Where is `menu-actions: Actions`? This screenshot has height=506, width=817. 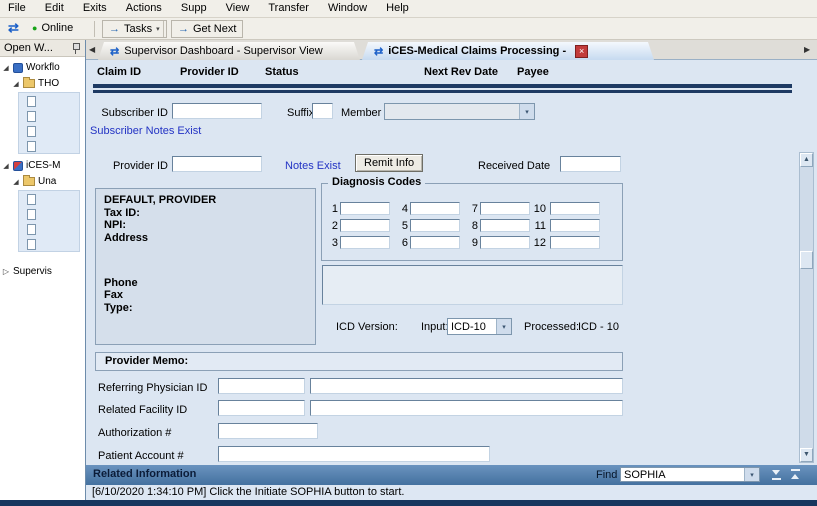 menu-actions: Actions is located at coordinates (144, 9).